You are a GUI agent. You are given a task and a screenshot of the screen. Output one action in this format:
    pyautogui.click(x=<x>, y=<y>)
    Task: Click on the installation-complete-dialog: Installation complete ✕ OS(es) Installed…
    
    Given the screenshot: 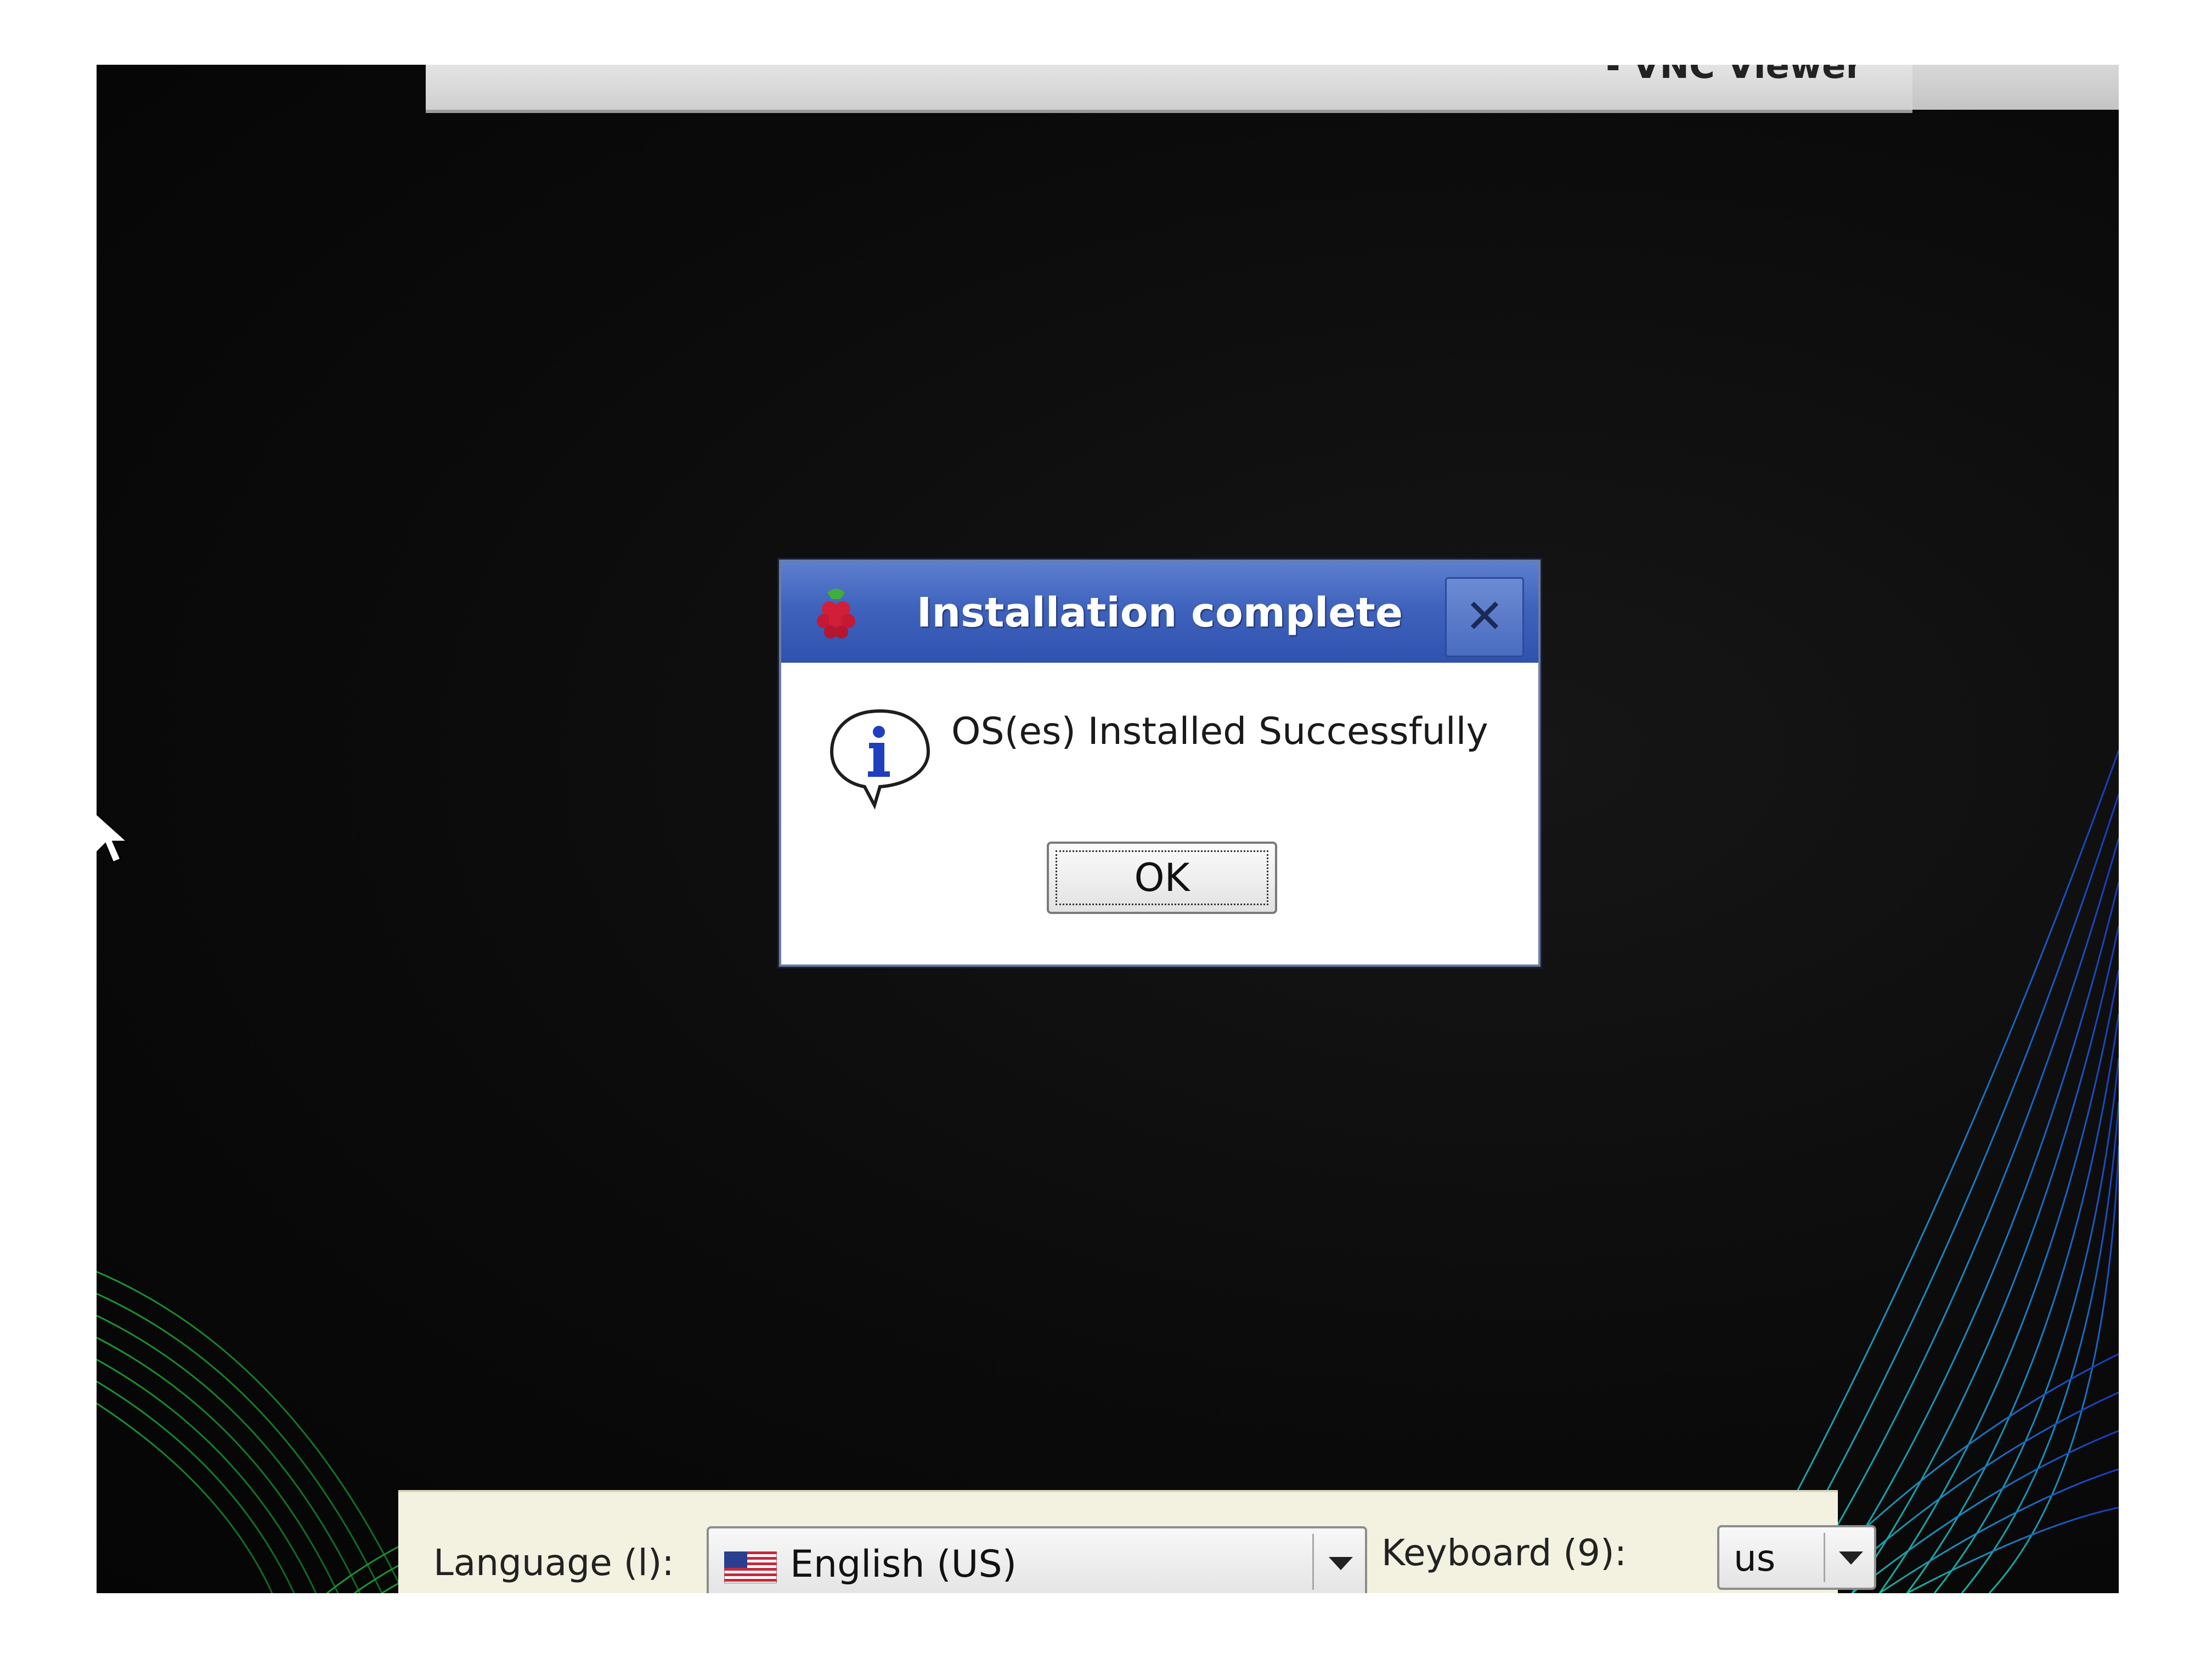 What is the action you would take?
    pyautogui.click(x=1160, y=763)
    